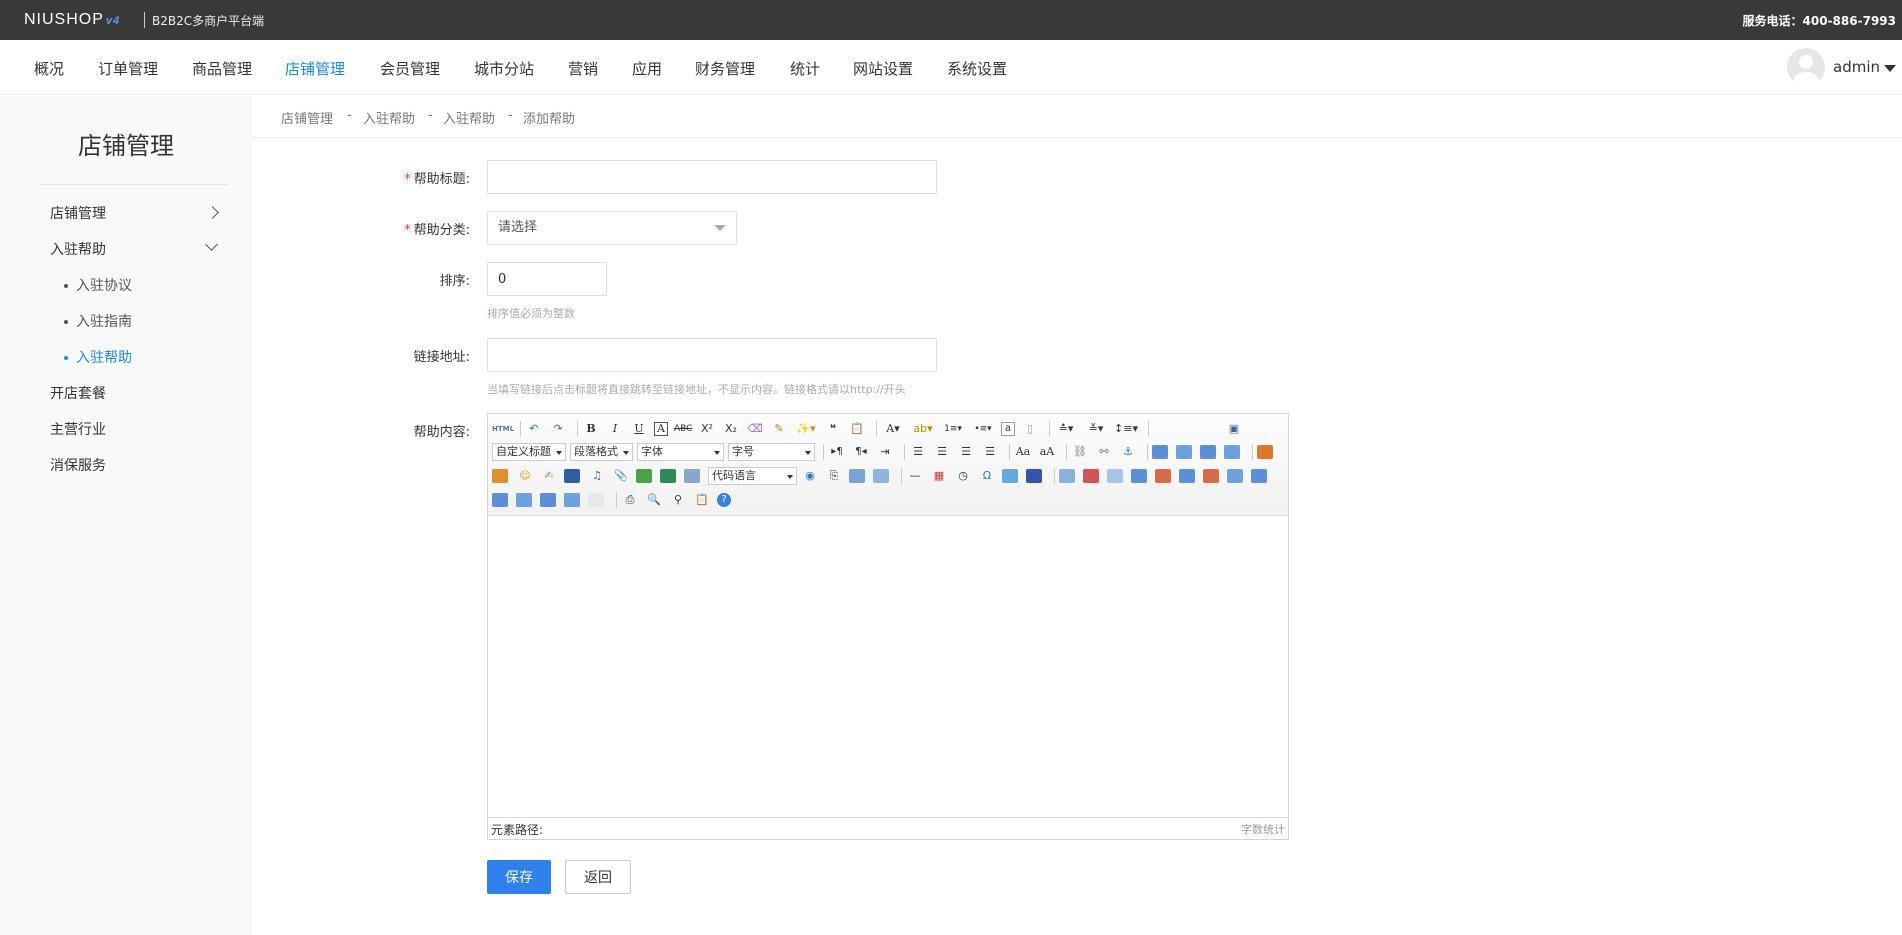 The width and height of the screenshot is (1902, 935). What do you see at coordinates (78, 249) in the screenshot?
I see `sidebar-item-settle-help: 入驻帮助` at bounding box center [78, 249].